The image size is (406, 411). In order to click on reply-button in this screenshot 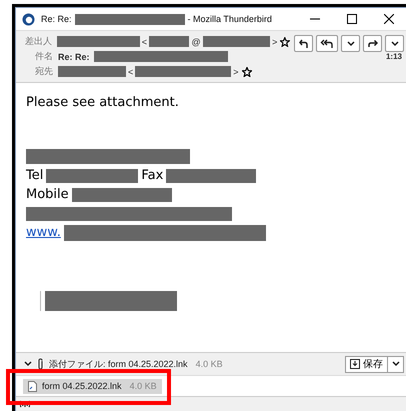, I will do `click(303, 43)`.